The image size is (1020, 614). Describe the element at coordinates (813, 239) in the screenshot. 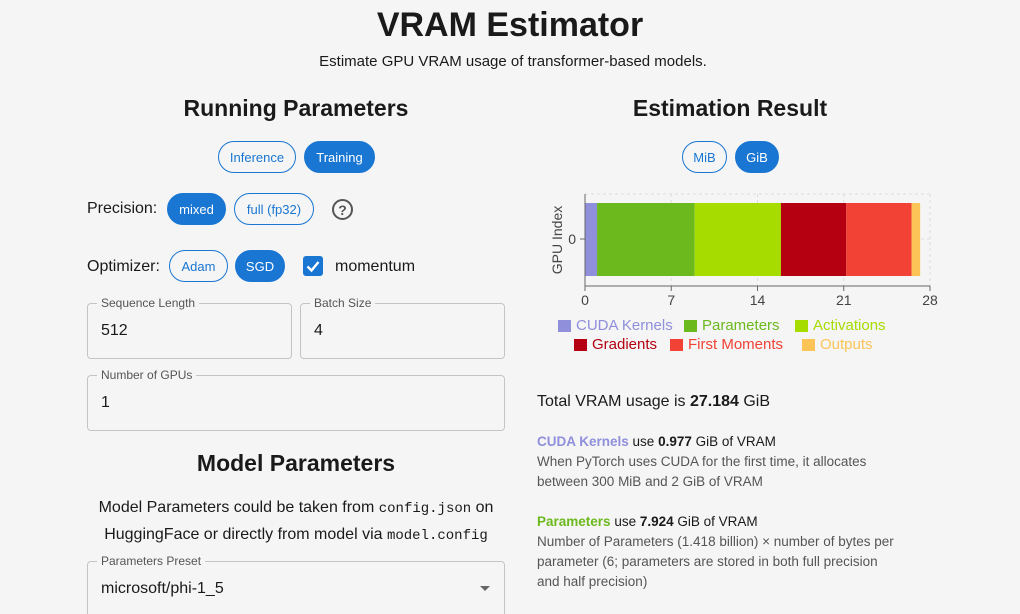

I see `bar-segment-gradients` at that location.